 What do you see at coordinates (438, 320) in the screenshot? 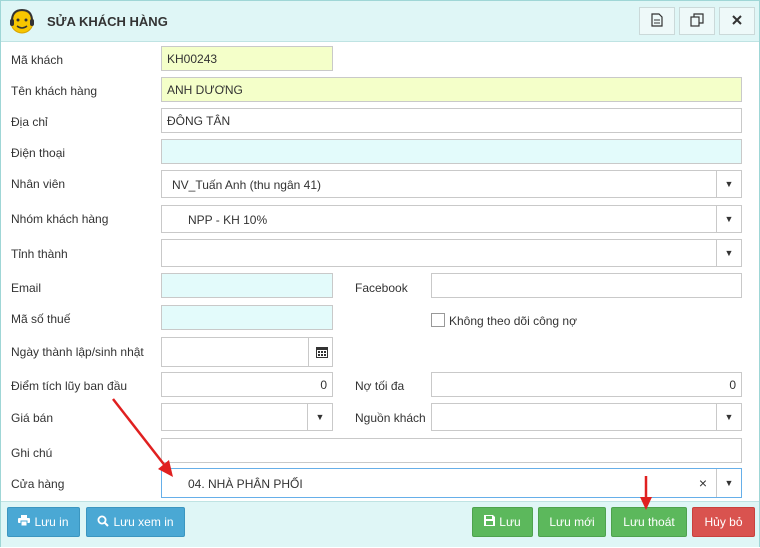
I see `khong-theo-doi-checkbox` at bounding box center [438, 320].